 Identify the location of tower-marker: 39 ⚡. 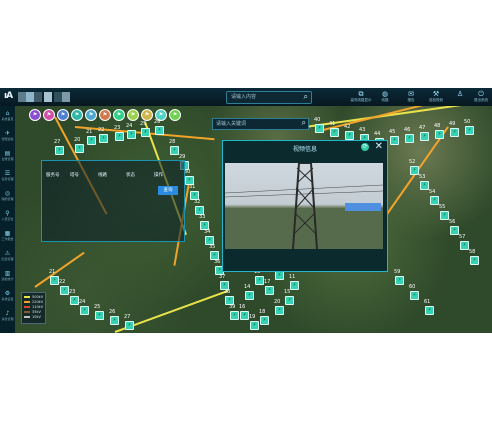
(234, 312).